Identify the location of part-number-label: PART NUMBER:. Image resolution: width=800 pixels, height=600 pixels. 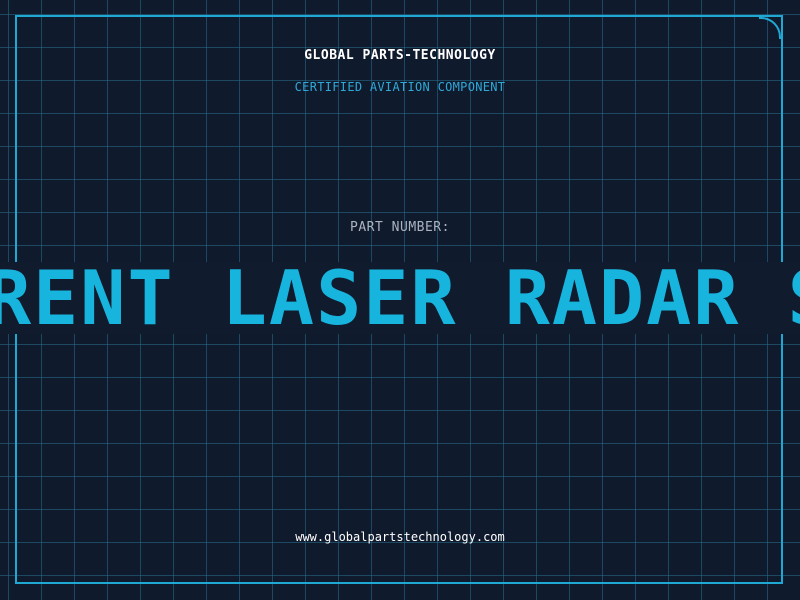
(400, 227).